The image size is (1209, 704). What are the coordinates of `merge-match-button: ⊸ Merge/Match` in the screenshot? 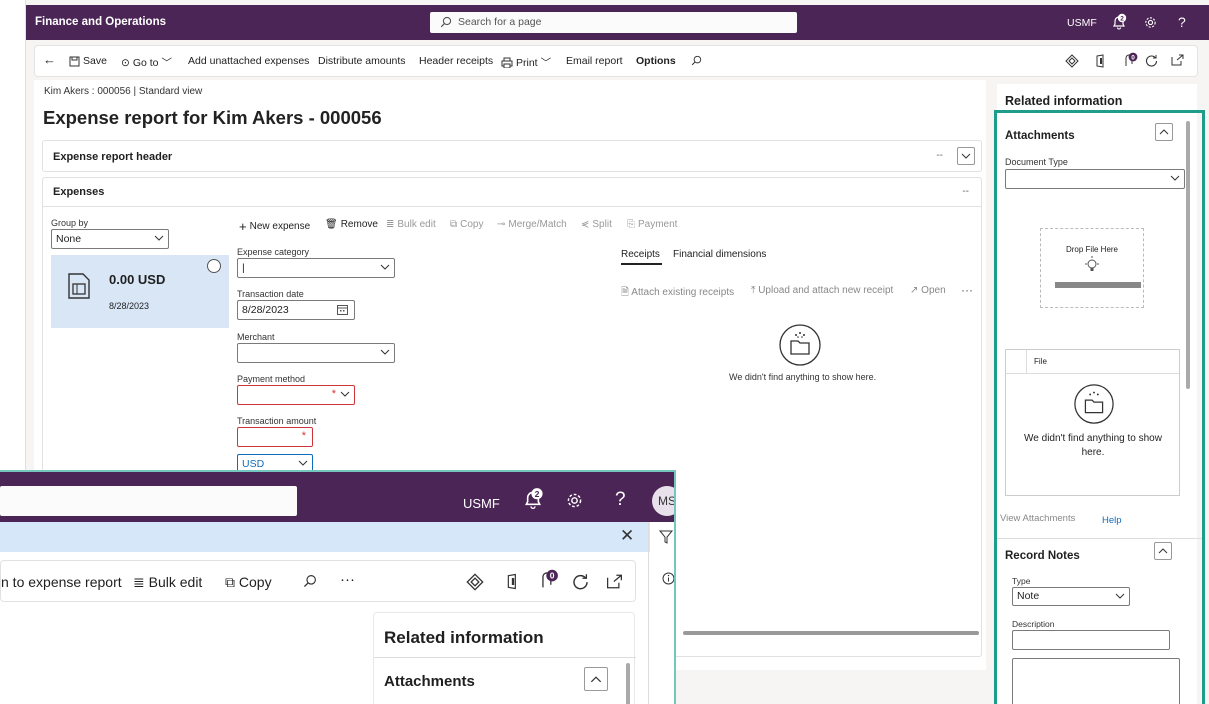 It's located at (532, 224).